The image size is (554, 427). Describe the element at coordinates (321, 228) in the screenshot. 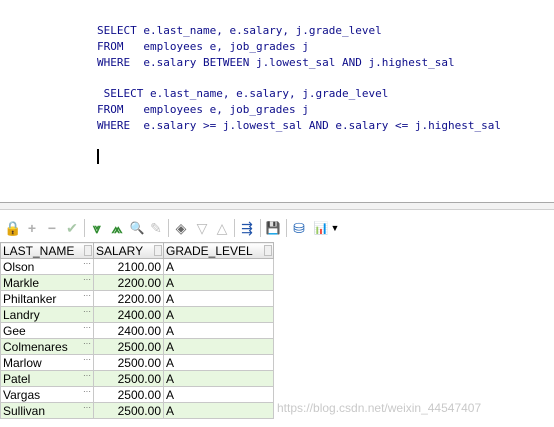

I see `chart-icon: 📊` at that location.